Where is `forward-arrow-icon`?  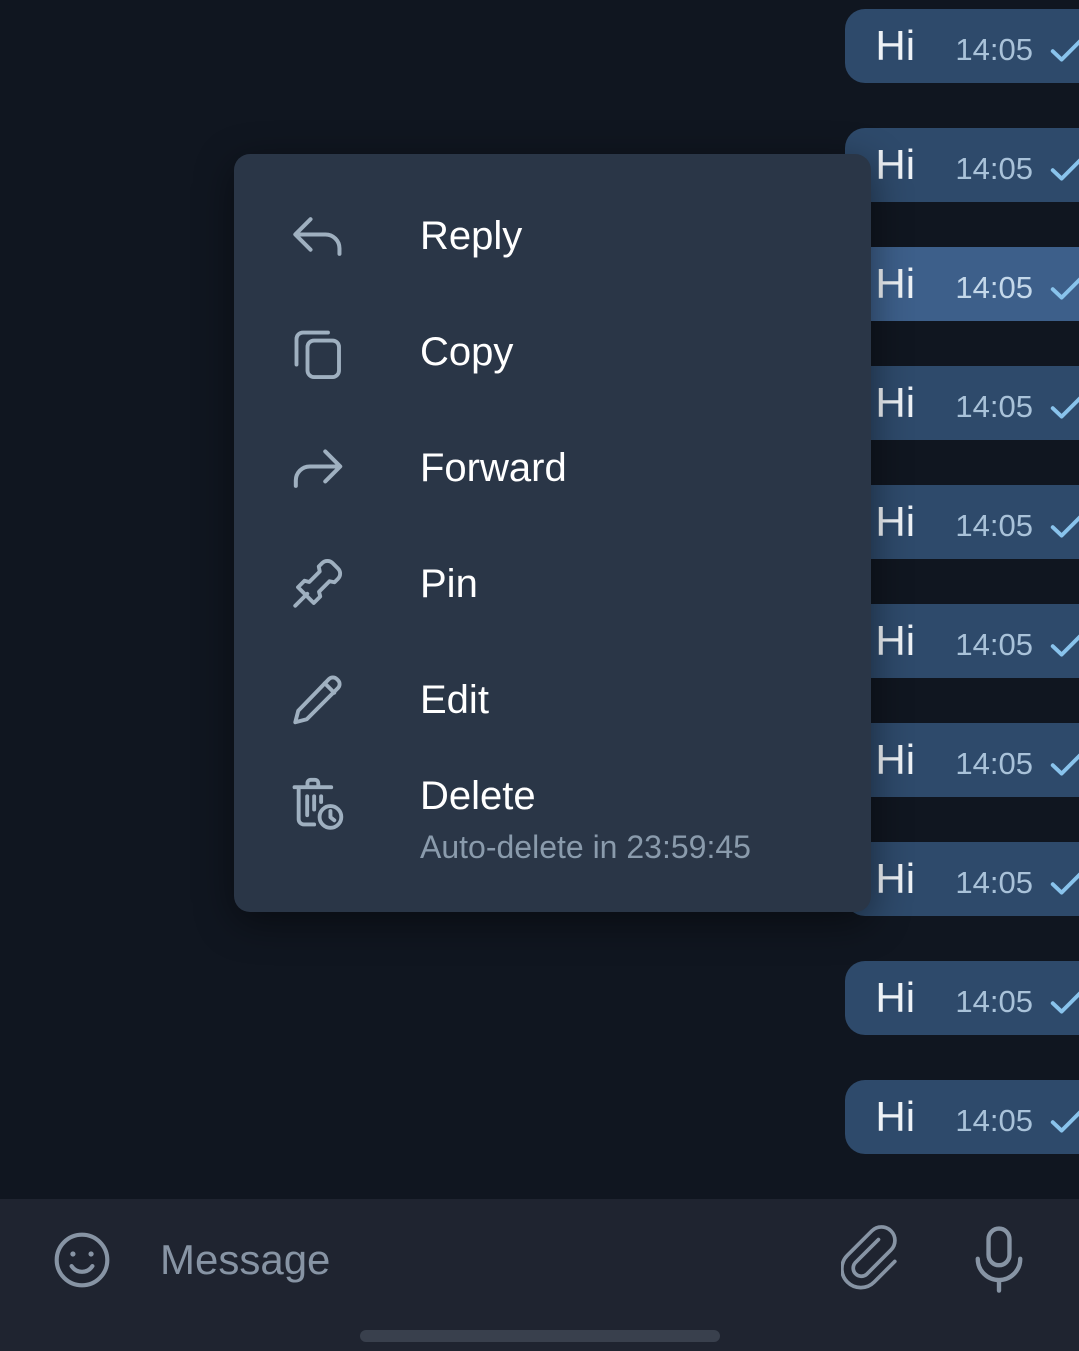
forward-arrow-icon is located at coordinates (317, 468).